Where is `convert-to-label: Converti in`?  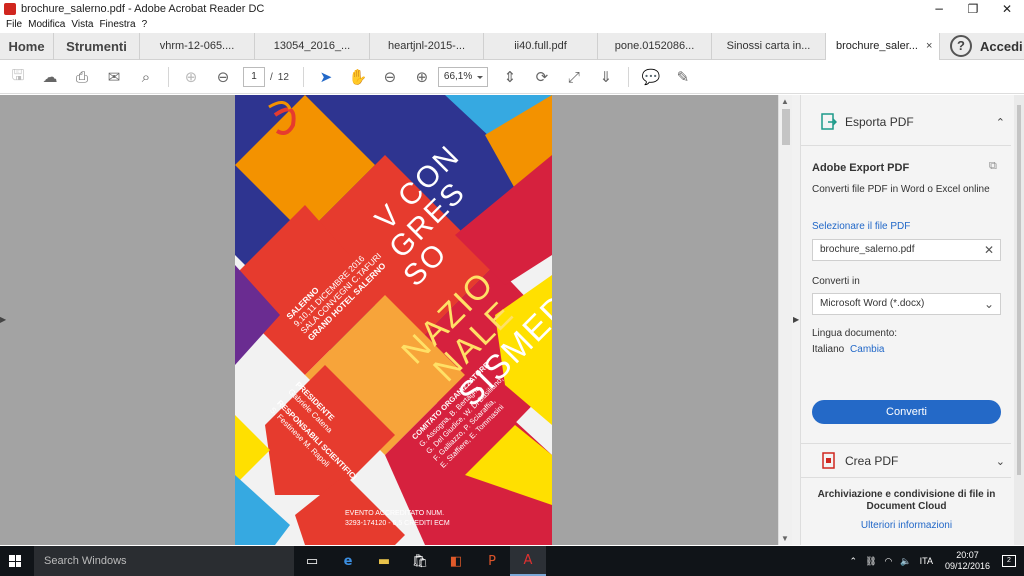
convert-to-label: Converti in is located at coordinates (836, 281).